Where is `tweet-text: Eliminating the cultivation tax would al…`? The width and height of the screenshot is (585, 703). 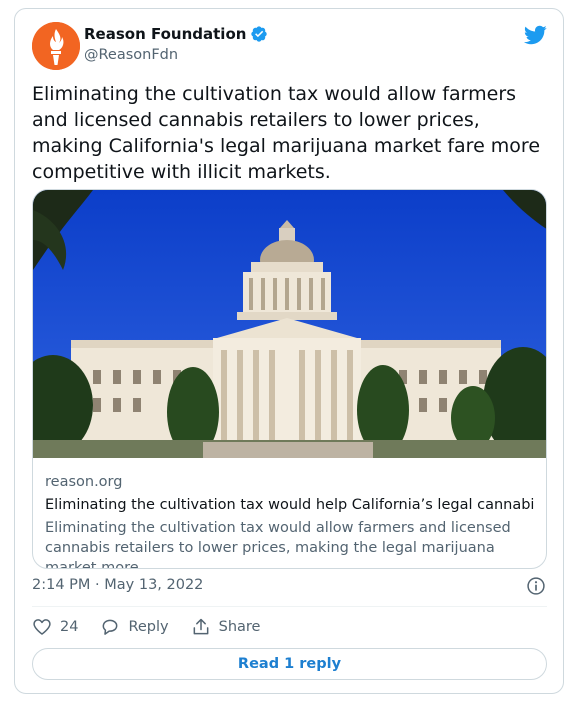 tweet-text: Eliminating the cultivation tax would al… is located at coordinates (286, 133).